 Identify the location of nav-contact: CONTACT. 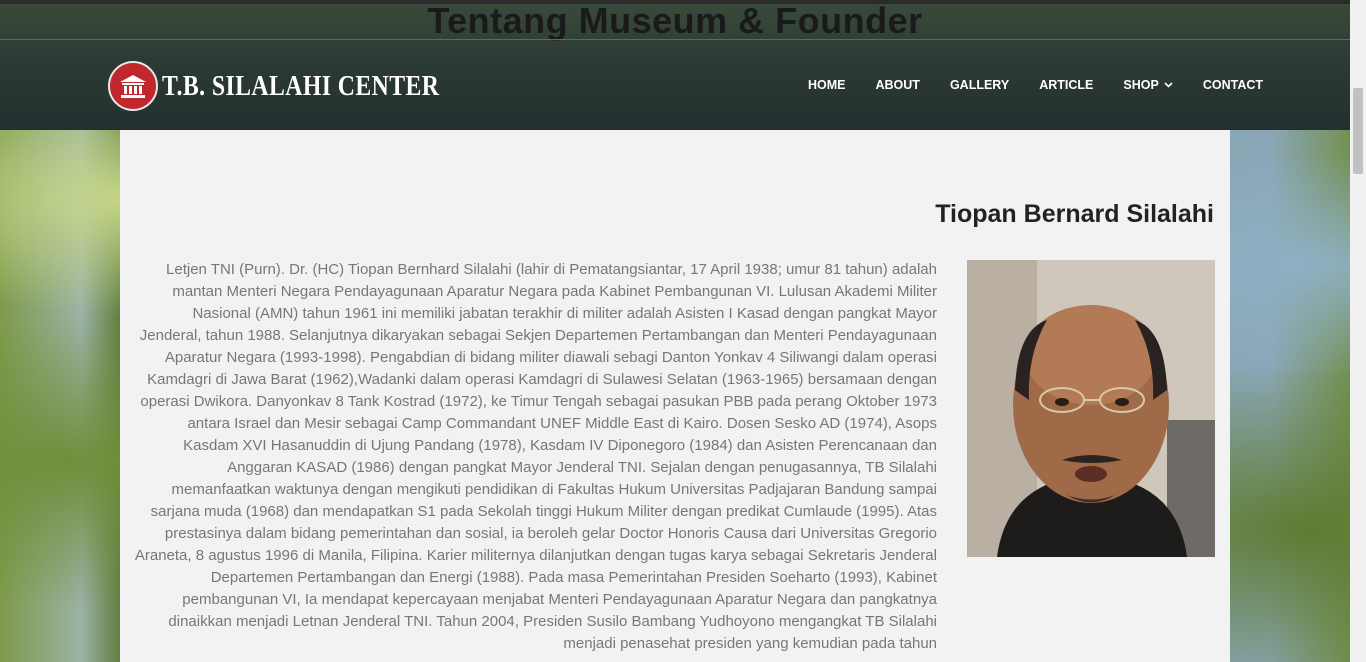
(1233, 85).